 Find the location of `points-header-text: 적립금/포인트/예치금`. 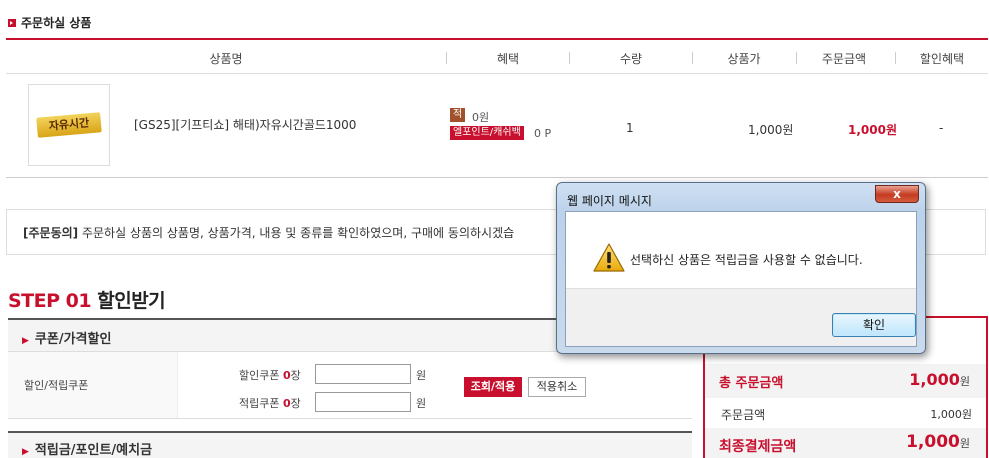

points-header-text: 적립금/포인트/예치금 is located at coordinates (93, 450).